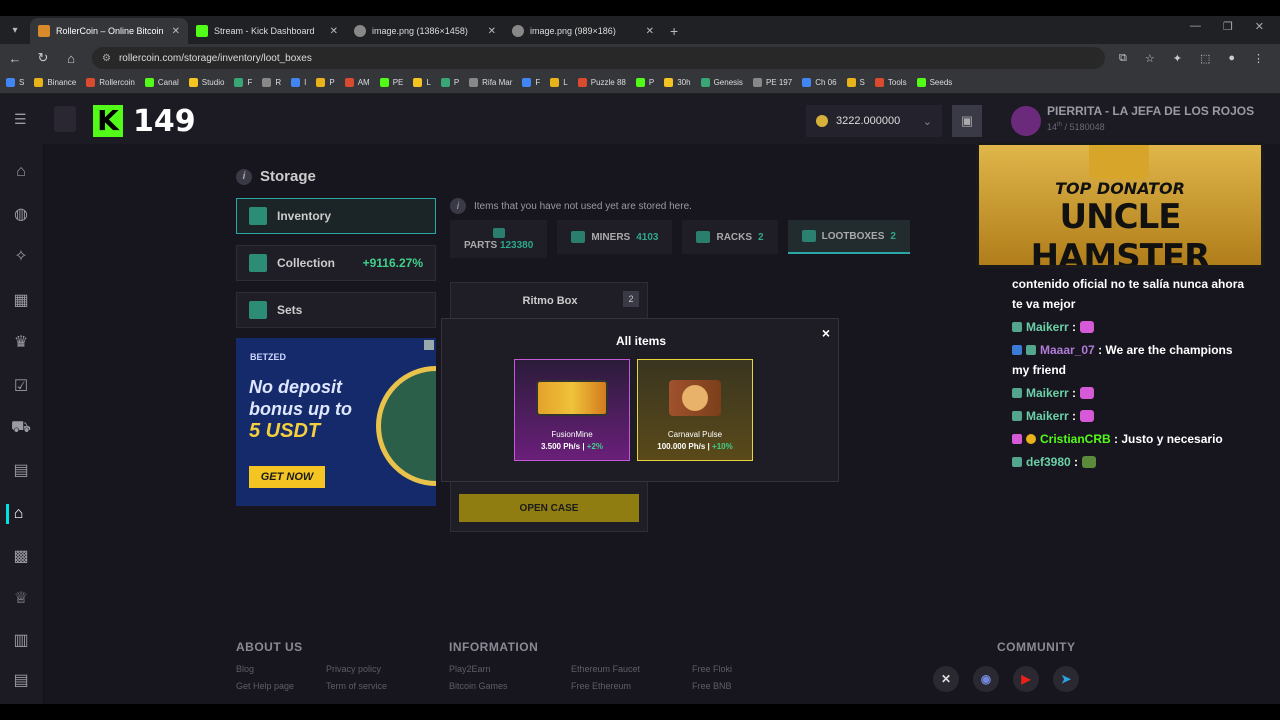 This screenshot has width=1280, height=720. What do you see at coordinates (21, 640) in the screenshot?
I see `sidebar-marketplace-icon: ▥` at bounding box center [21, 640].